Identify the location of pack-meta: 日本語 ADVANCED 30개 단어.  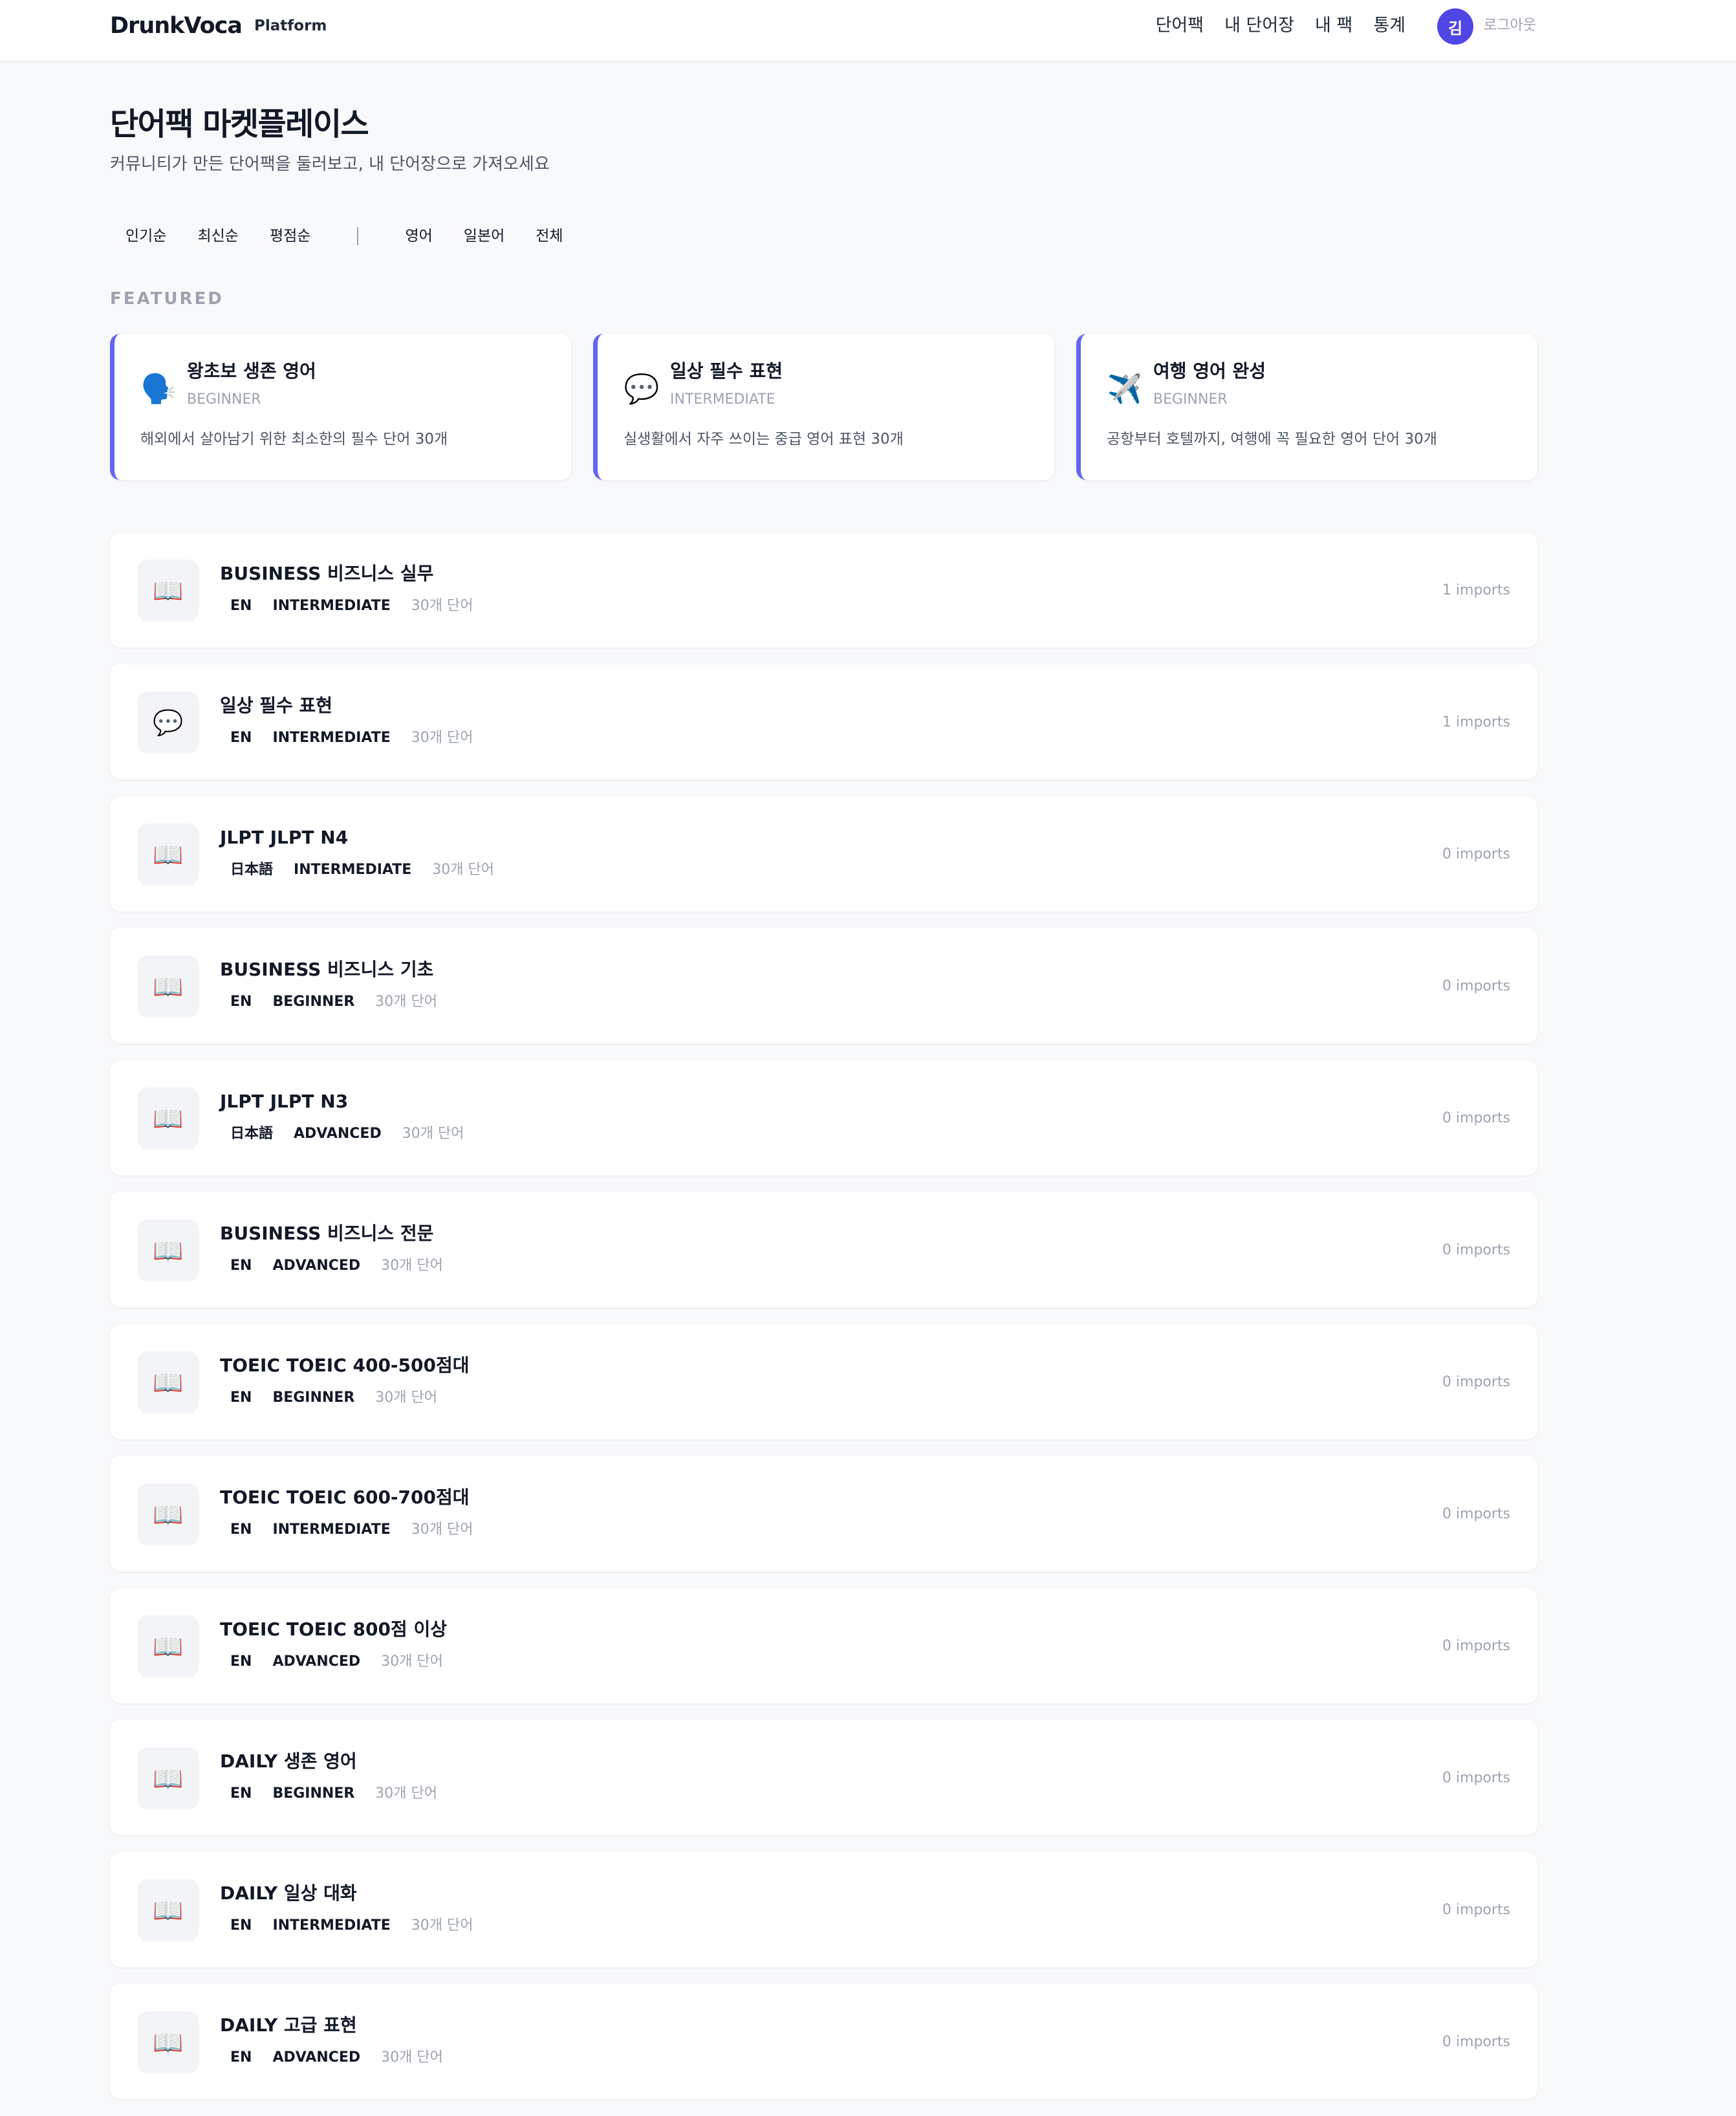
(342, 1134).